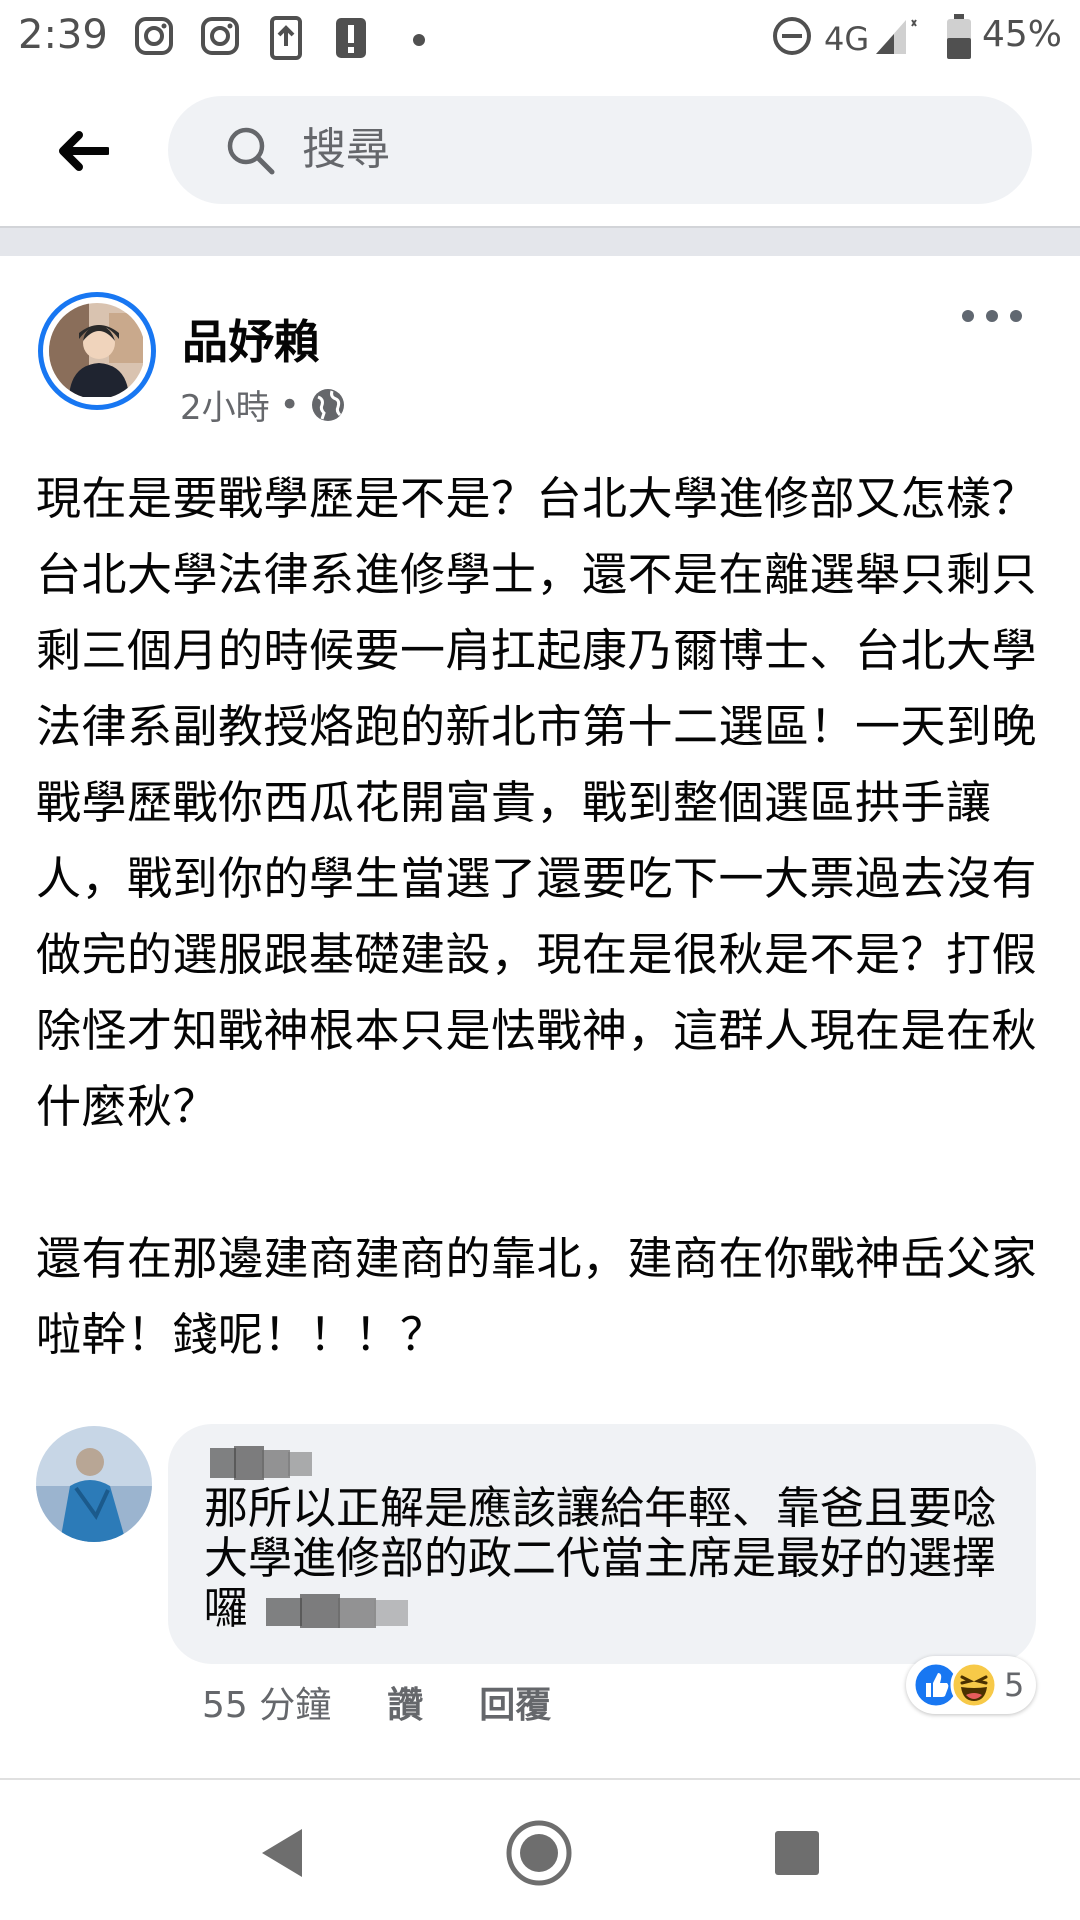 The image size is (1080, 1920). What do you see at coordinates (351, 40) in the screenshot?
I see `alert-icon` at bounding box center [351, 40].